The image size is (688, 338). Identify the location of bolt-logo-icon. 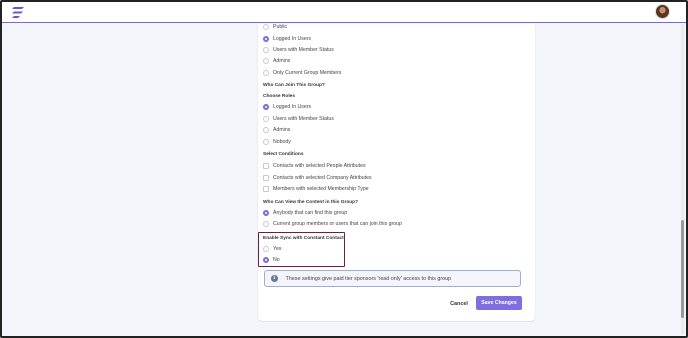
(18, 12).